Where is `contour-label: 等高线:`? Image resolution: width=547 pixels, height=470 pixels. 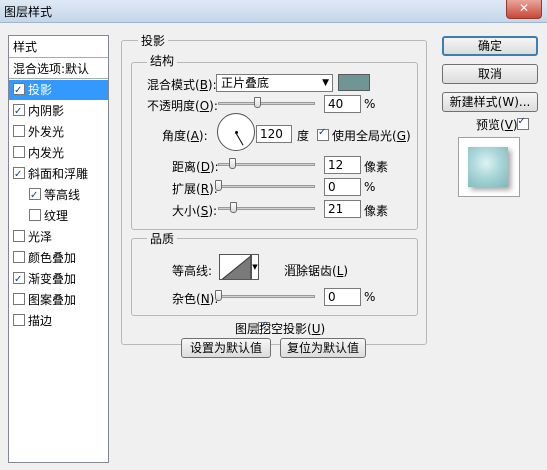
contour-label: 等高线: is located at coordinates (192, 271).